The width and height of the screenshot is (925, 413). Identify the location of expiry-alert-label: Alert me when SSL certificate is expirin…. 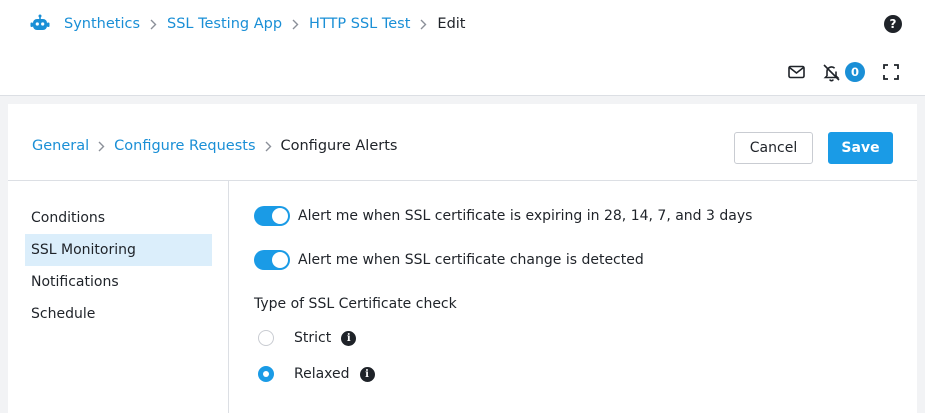
(525, 216).